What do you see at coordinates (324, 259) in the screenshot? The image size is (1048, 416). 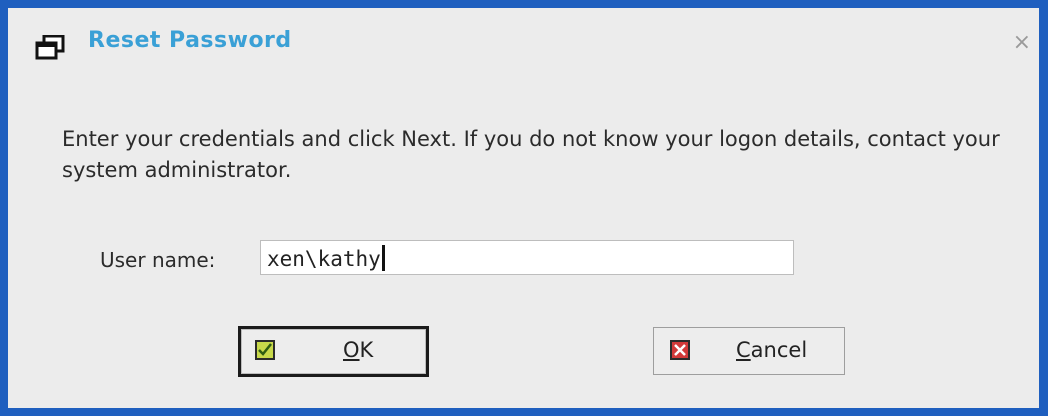 I see `username-value: xen\kathy` at bounding box center [324, 259].